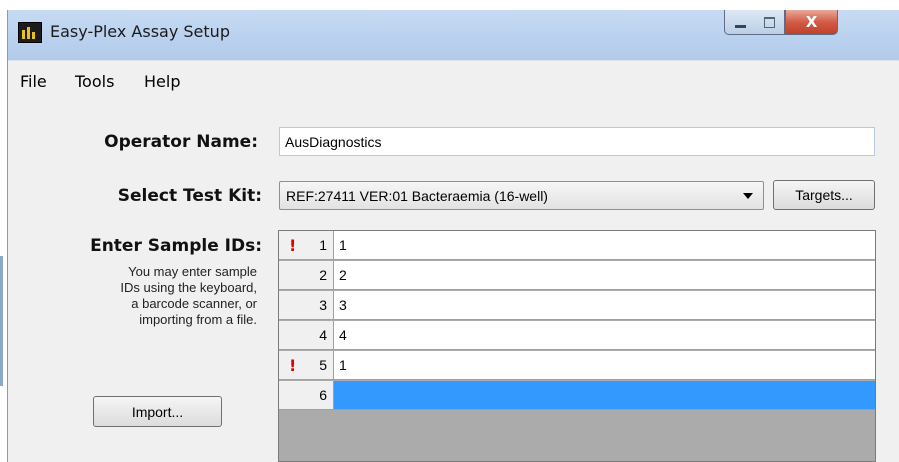 This screenshot has height=462, width=899. I want to click on help-line: You may enter sample, so click(192, 271).